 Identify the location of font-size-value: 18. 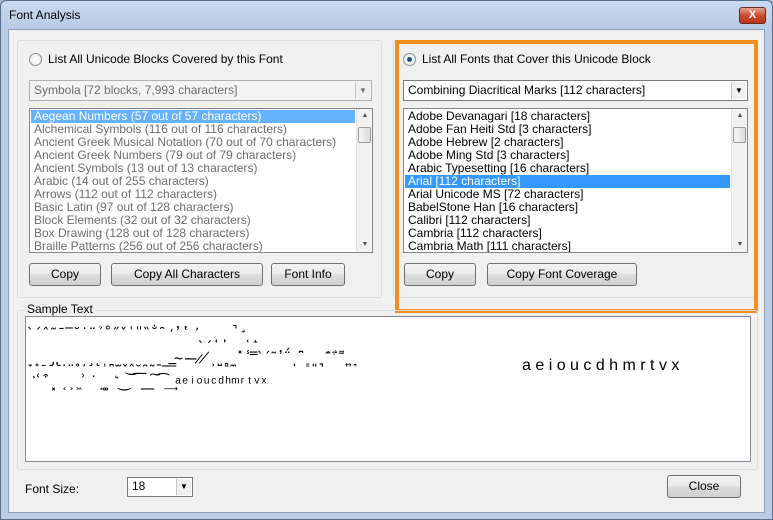
(139, 486).